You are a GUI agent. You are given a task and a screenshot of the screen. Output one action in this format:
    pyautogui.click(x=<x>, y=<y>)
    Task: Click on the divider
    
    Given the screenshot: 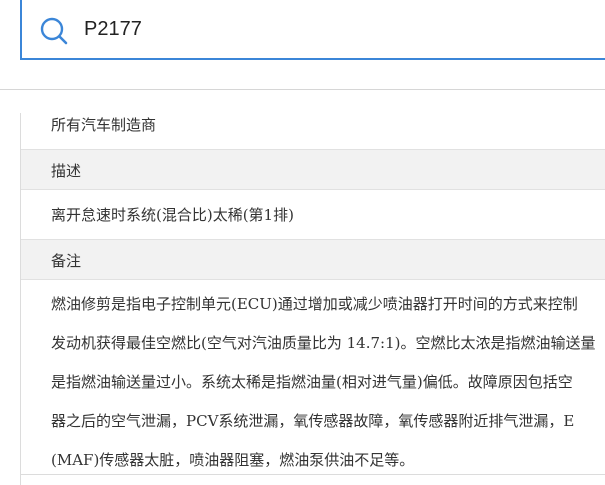 What is the action you would take?
    pyautogui.click(x=302, y=89)
    